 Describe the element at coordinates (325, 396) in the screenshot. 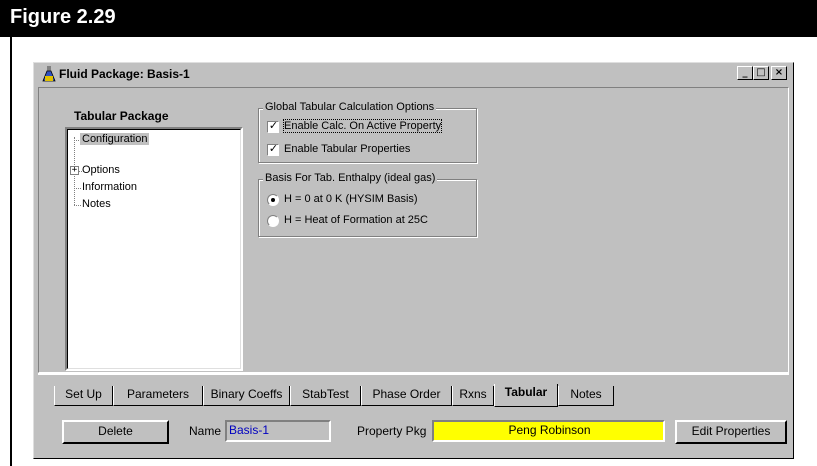

I see `tab-stabtest: StabTest` at that location.